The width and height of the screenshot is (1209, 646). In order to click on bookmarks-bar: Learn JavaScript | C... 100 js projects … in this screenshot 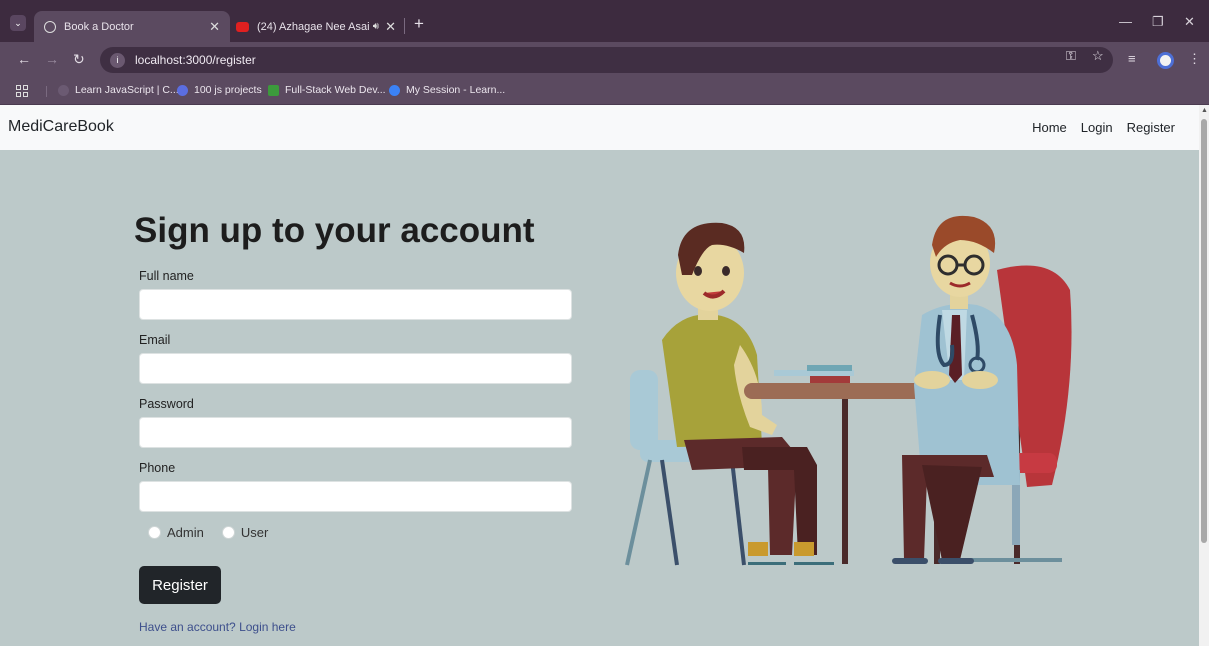, I will do `click(604, 91)`.